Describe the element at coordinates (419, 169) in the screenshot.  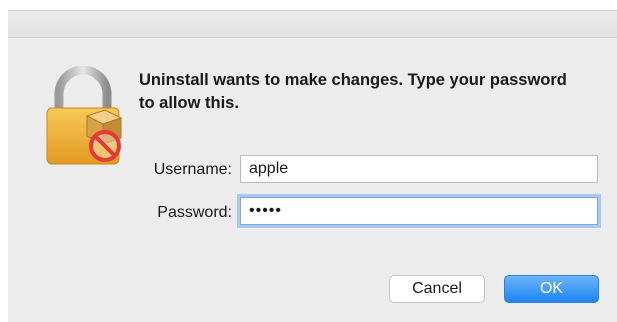
I see `username-input` at that location.